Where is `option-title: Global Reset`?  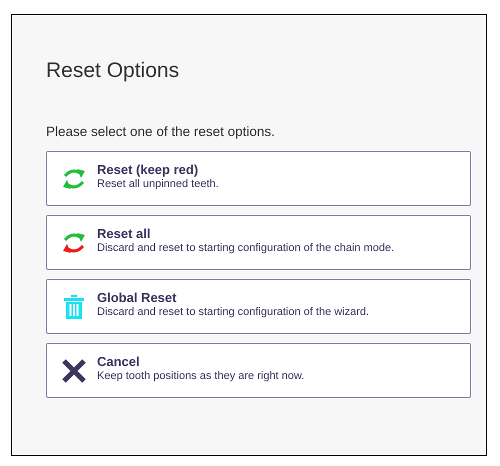
option-title: Global Reset is located at coordinates (137, 297).